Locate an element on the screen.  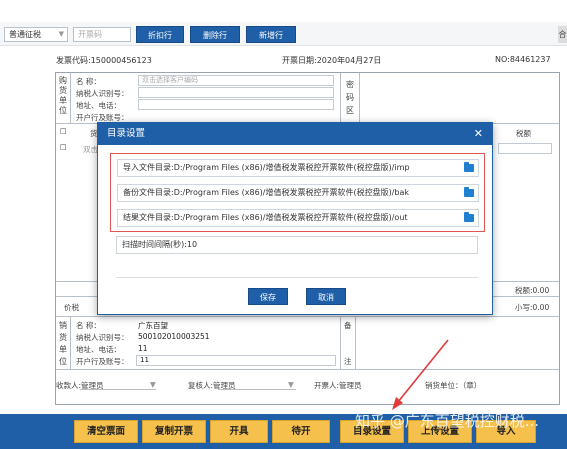
cancel-button: 取消 is located at coordinates (326, 296).